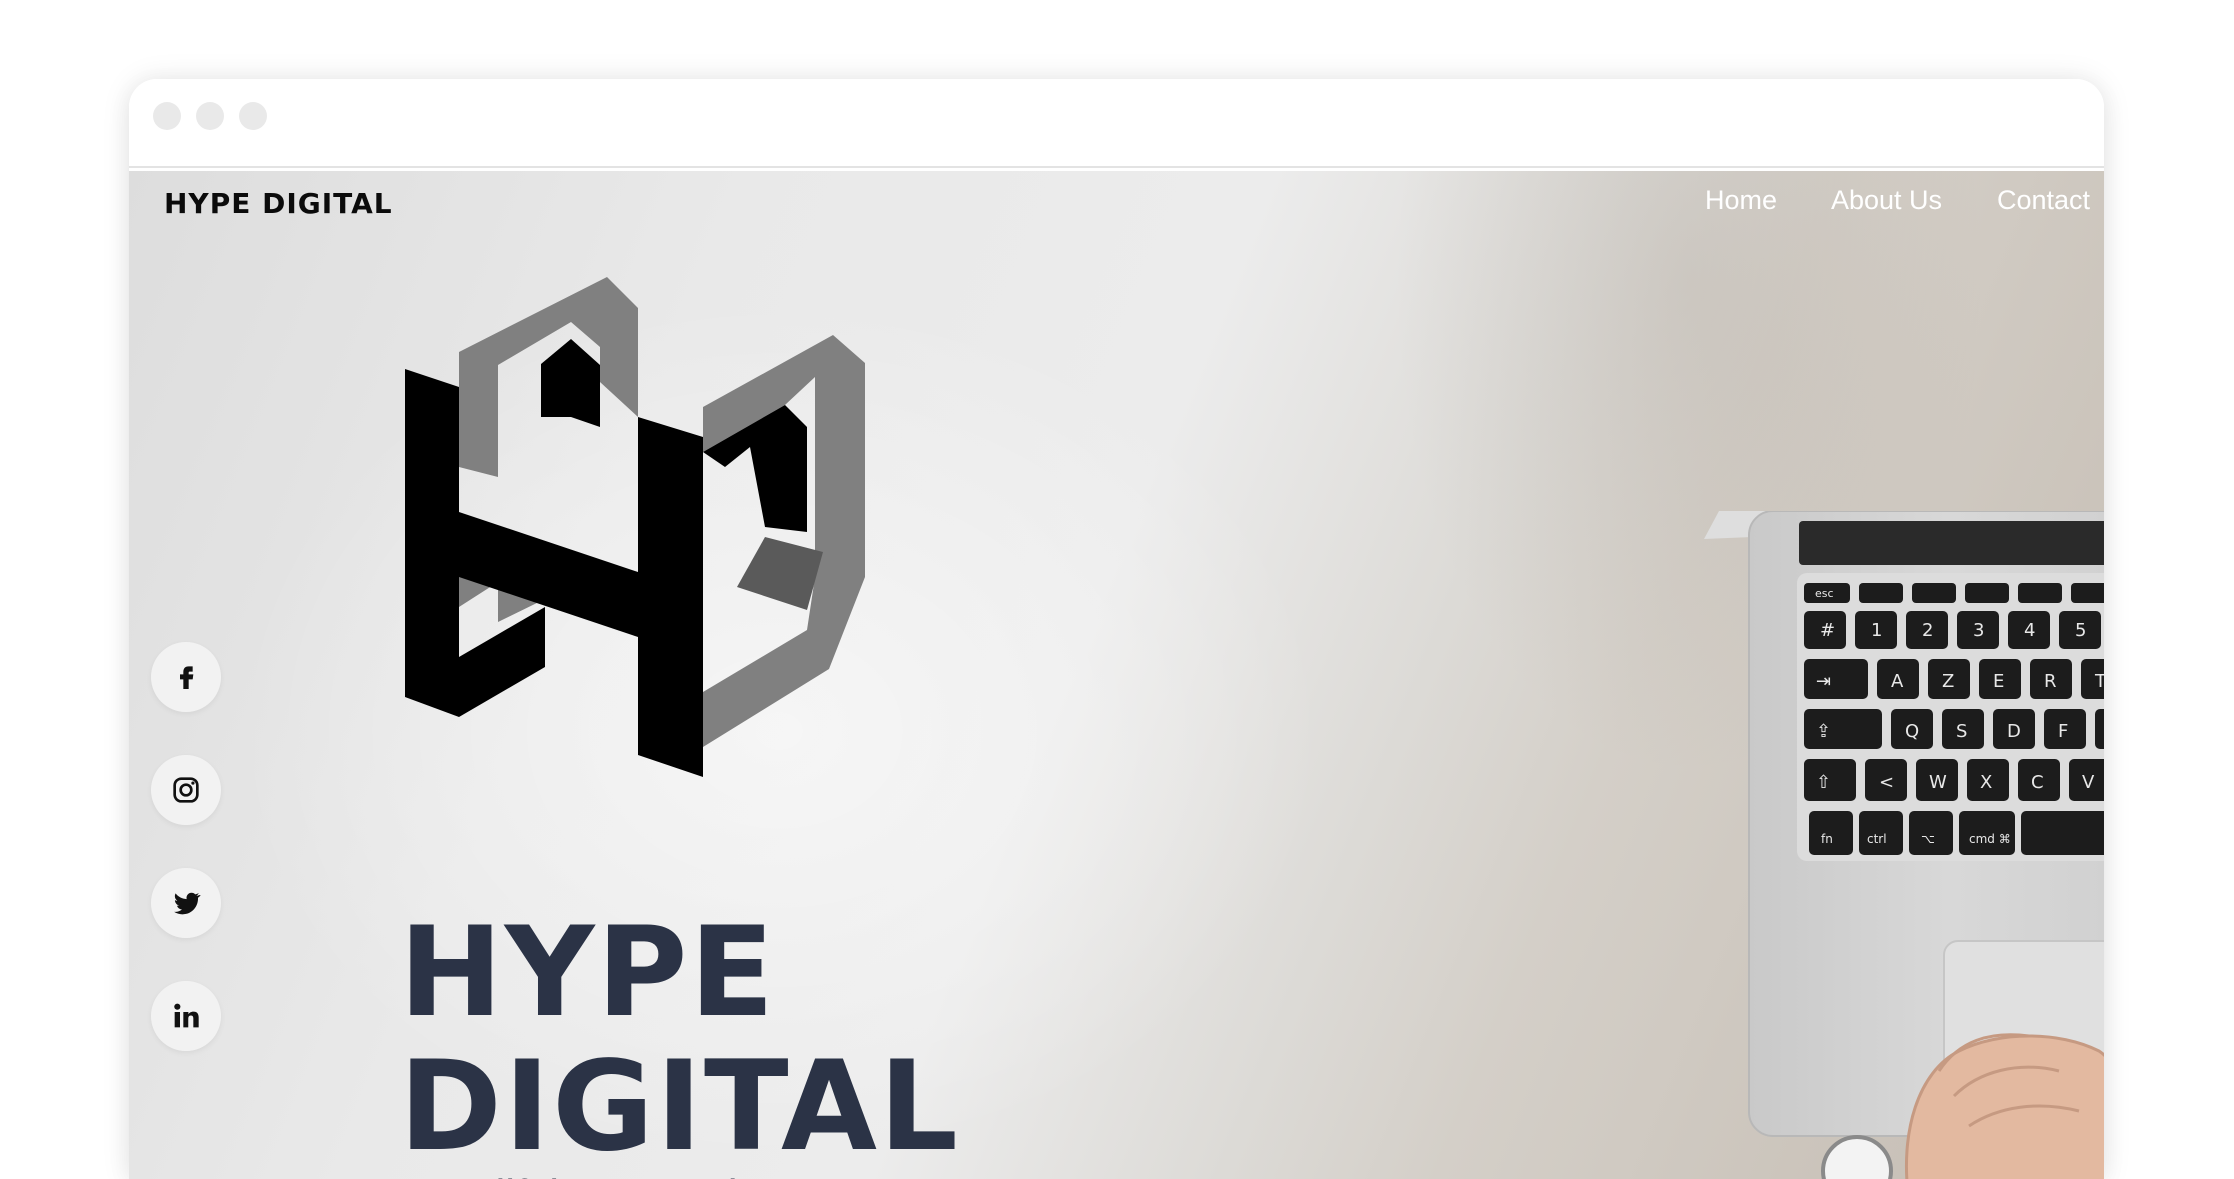 The image size is (2234, 1179). What do you see at coordinates (1938, 782) in the screenshot?
I see `svg-text: W` at bounding box center [1938, 782].